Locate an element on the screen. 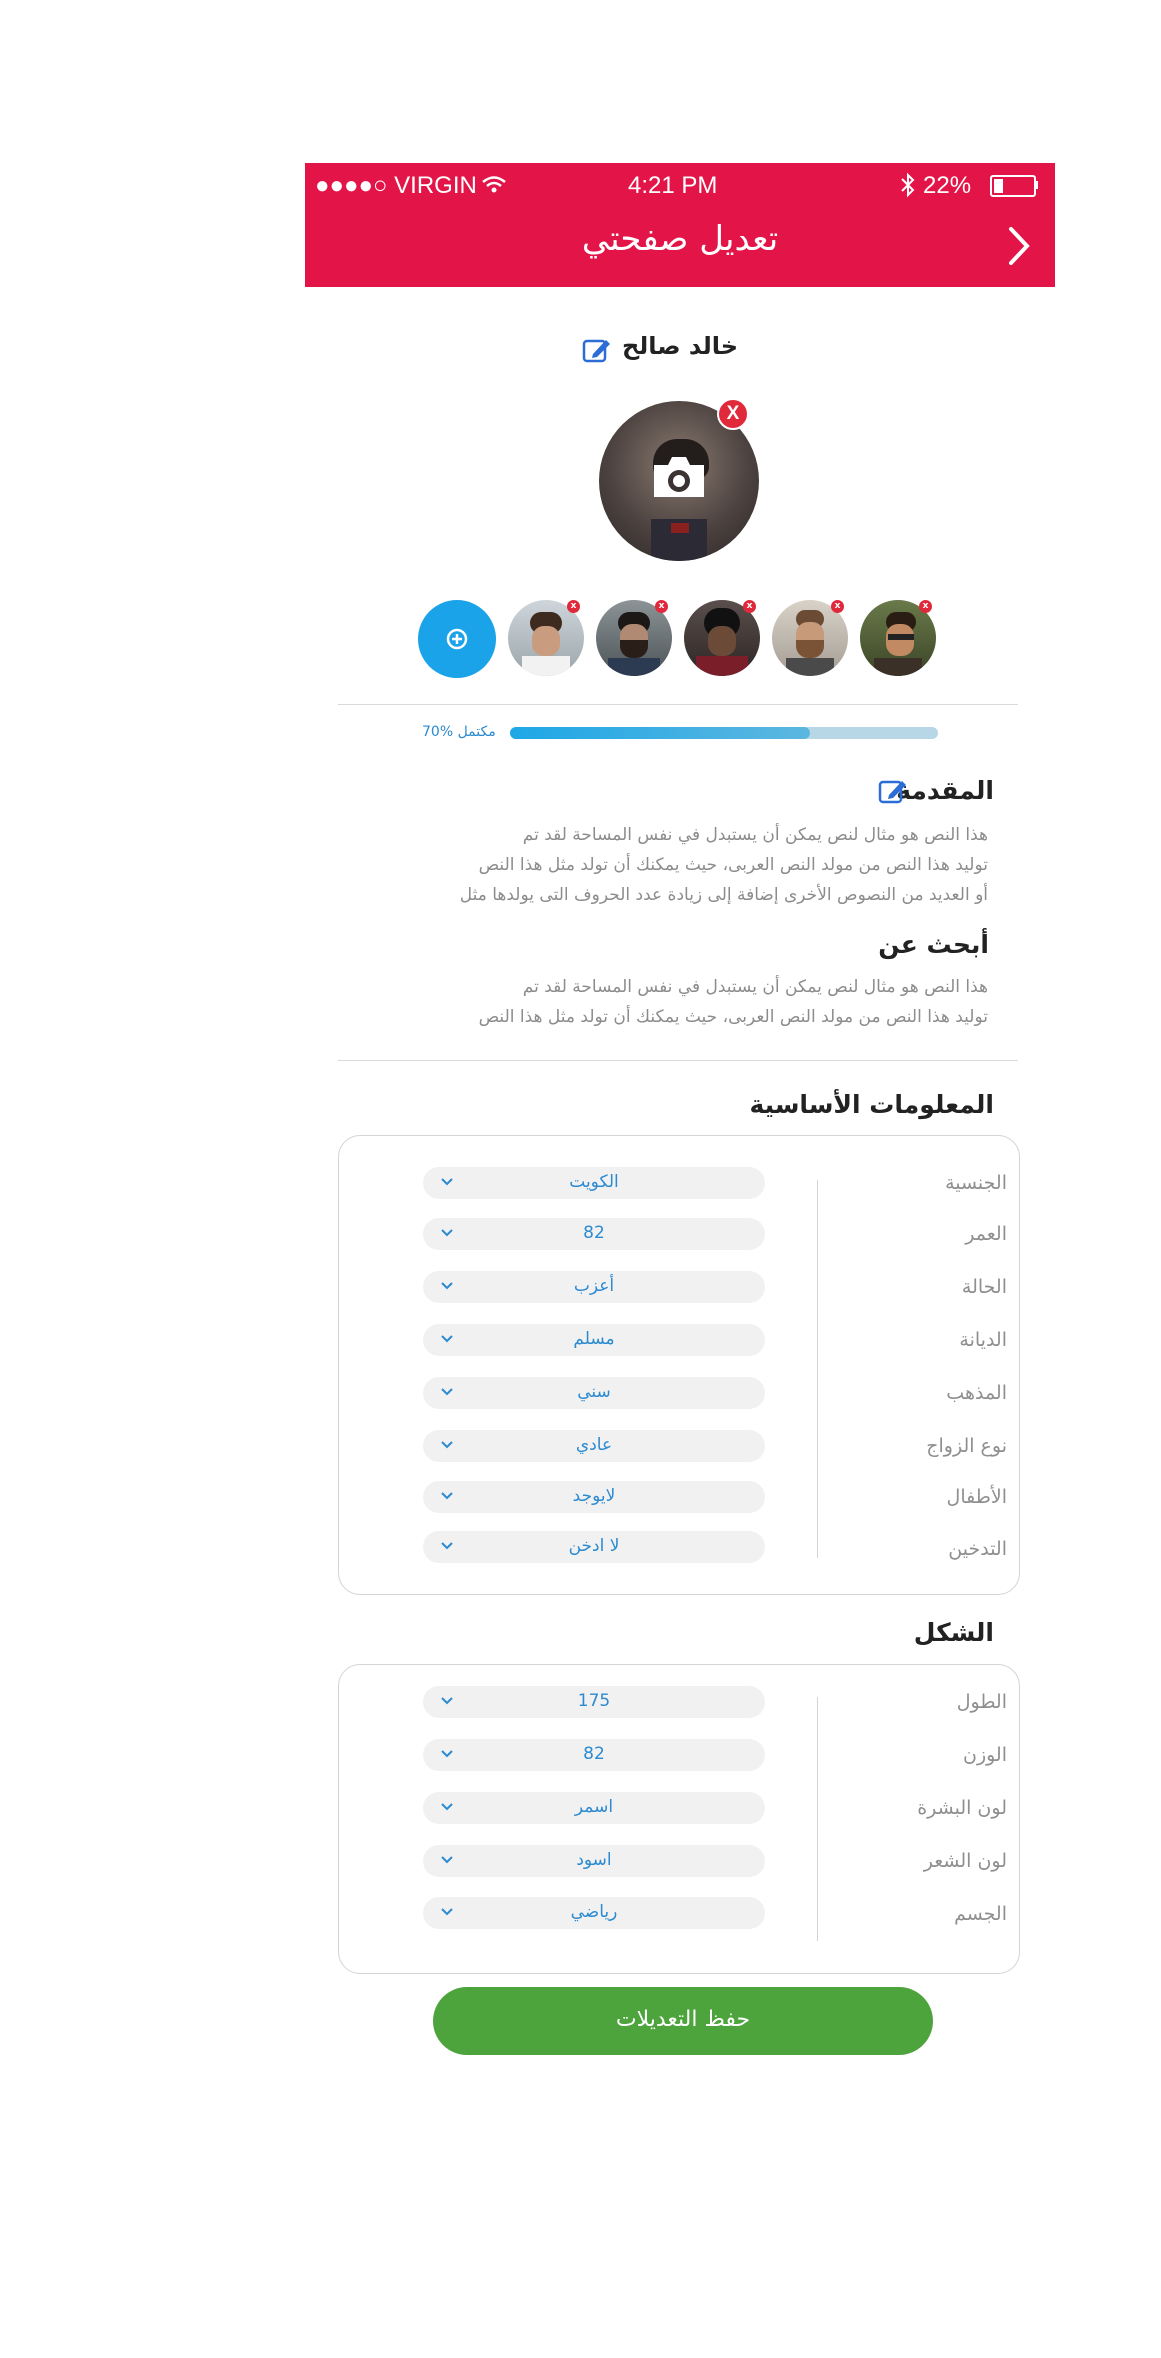  row-label: الجنسية is located at coordinates (976, 1183).